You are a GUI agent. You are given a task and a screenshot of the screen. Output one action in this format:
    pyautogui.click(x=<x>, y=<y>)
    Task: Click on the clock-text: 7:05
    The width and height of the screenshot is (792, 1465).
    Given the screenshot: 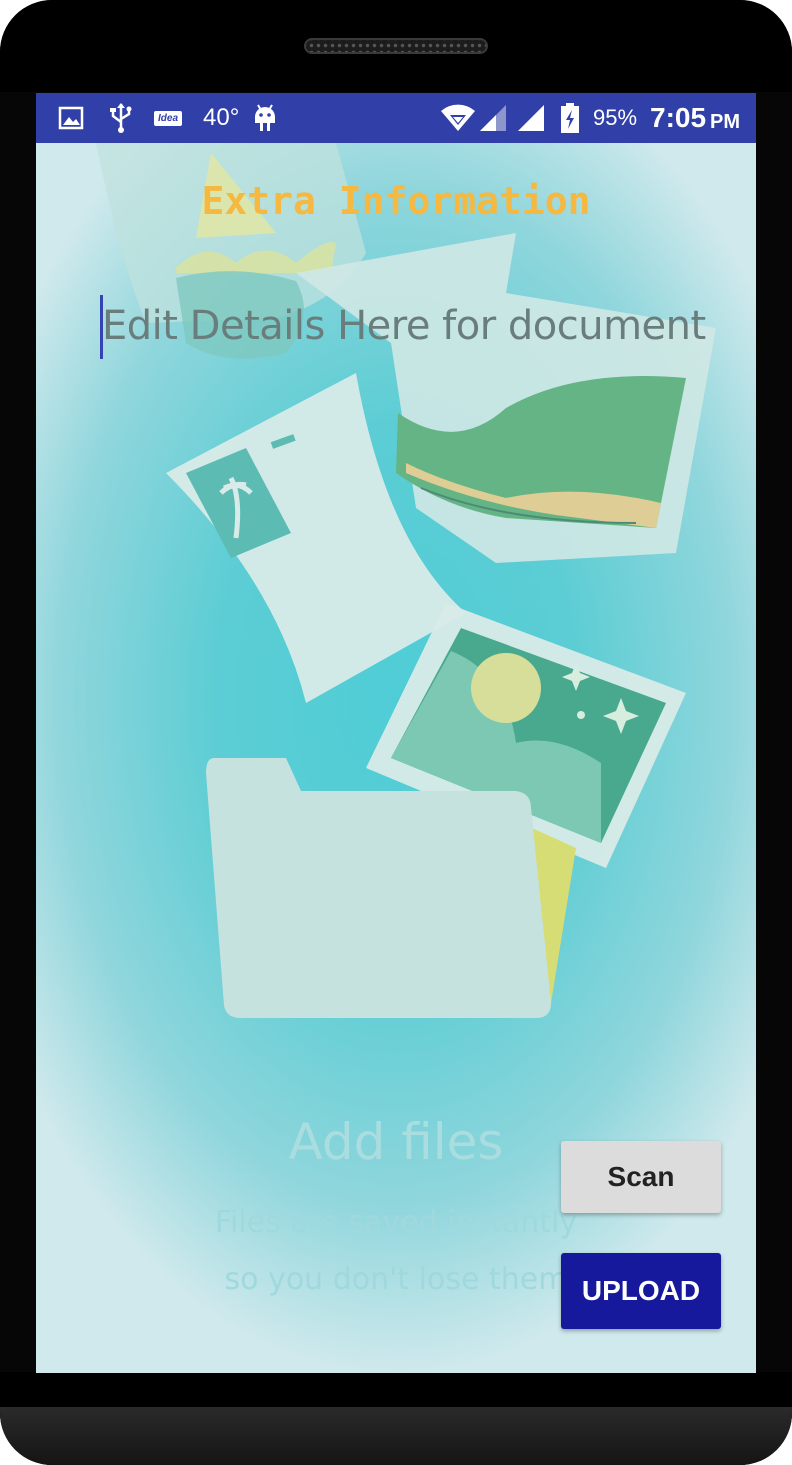 What is the action you would take?
    pyautogui.click(x=678, y=117)
    